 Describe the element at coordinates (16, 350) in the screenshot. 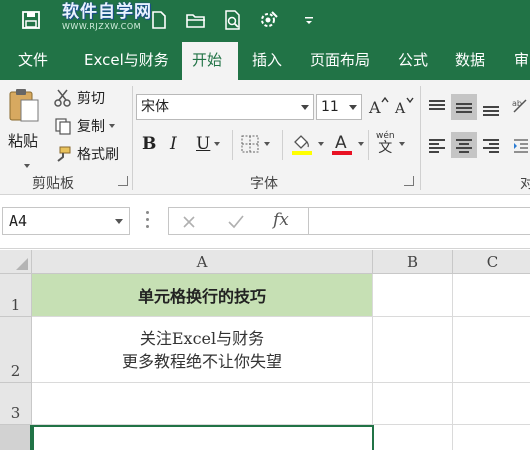

I see `row-header-2: 2` at that location.